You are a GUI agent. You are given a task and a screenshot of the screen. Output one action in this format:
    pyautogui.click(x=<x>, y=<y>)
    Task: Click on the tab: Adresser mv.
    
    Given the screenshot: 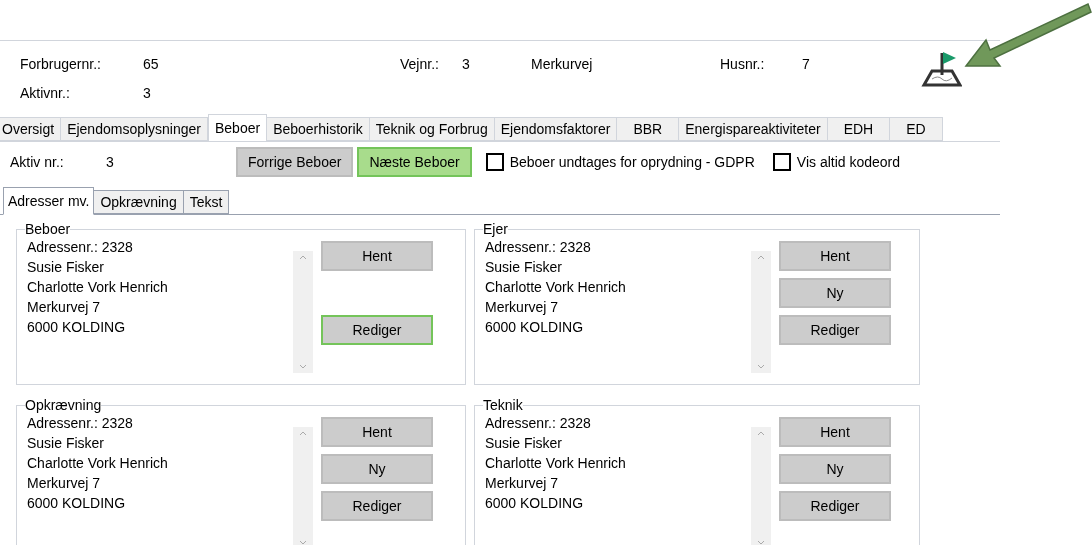 What is the action you would take?
    pyautogui.click(x=49, y=201)
    